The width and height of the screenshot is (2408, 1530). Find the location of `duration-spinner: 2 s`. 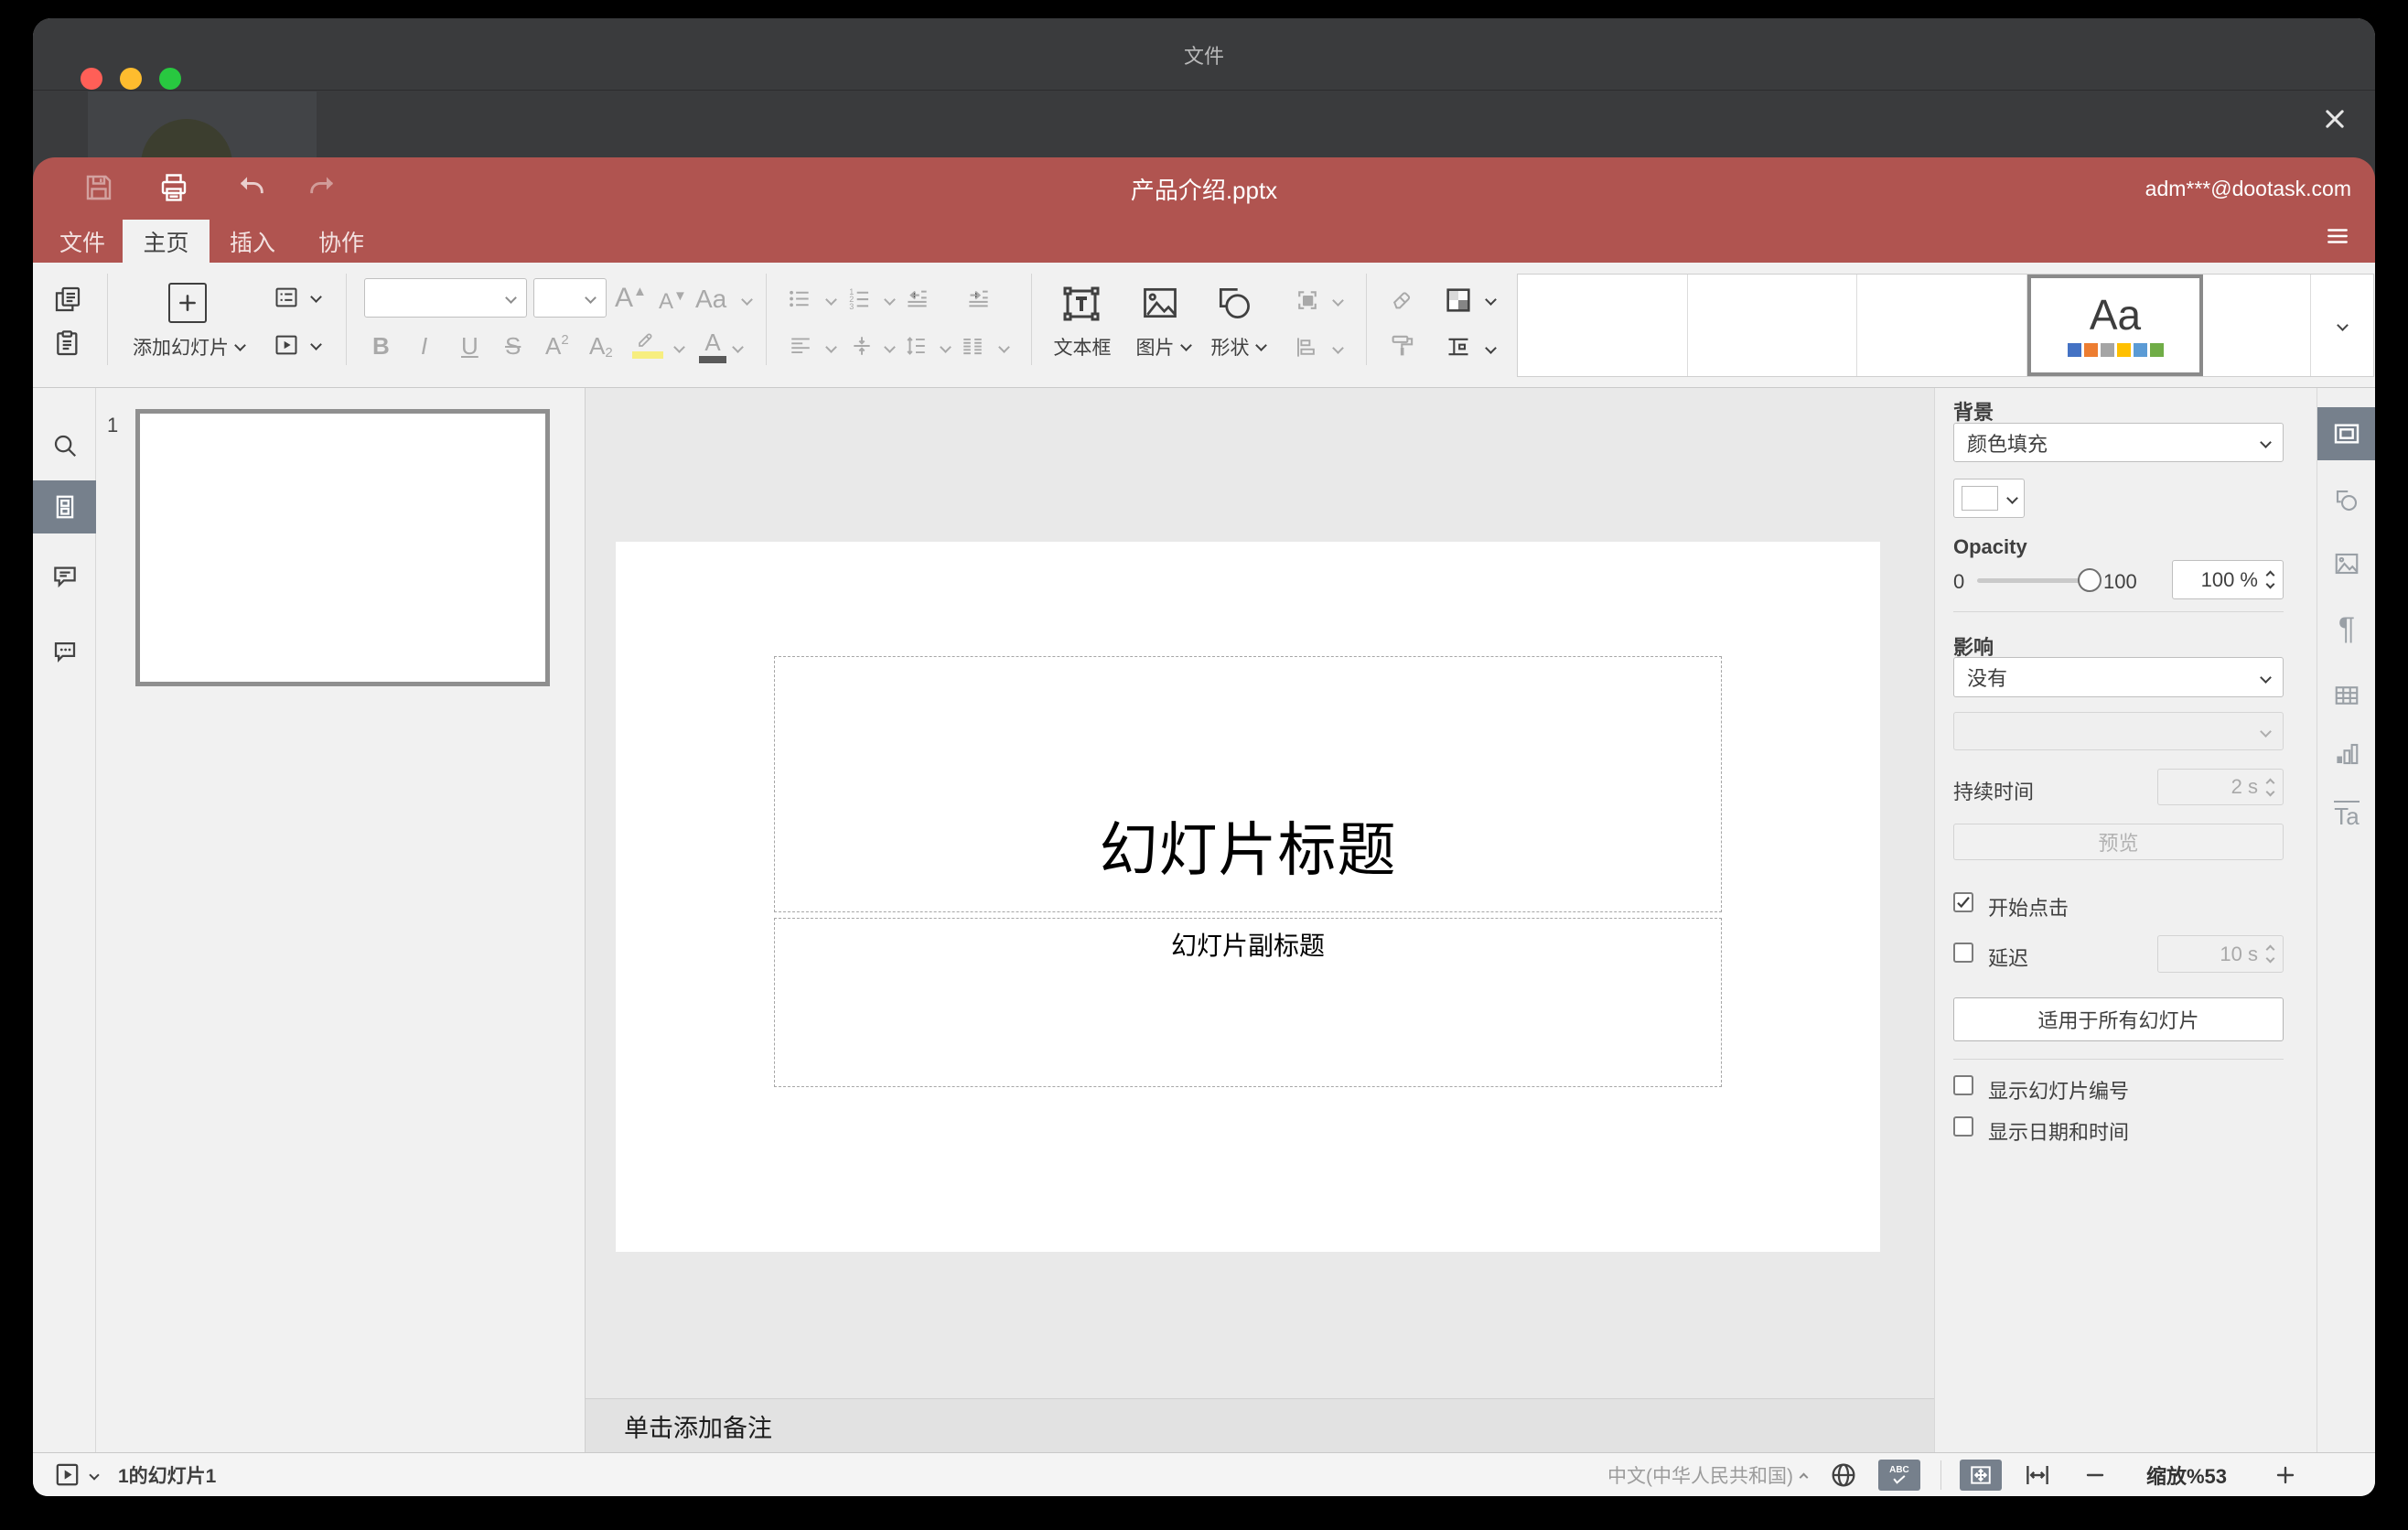

duration-spinner: 2 s is located at coordinates (2220, 787).